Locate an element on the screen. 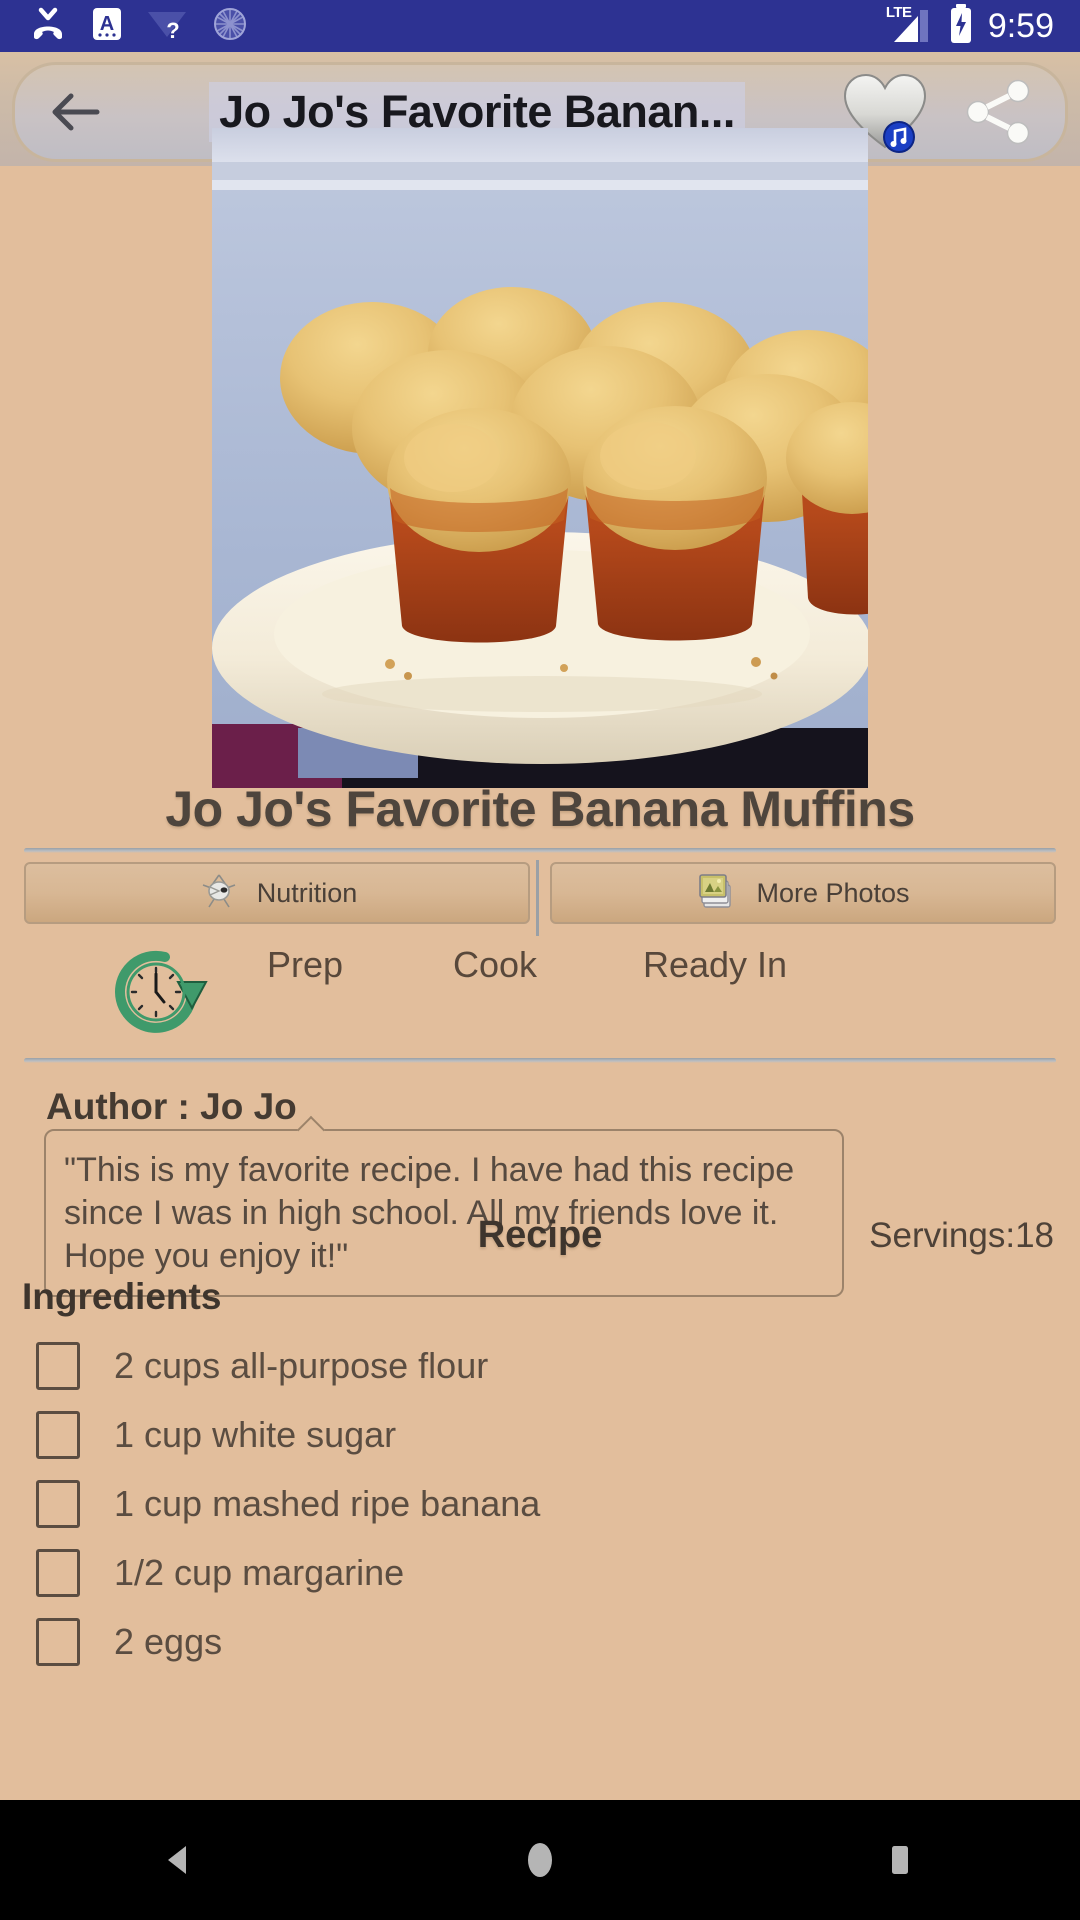  cook-label: Cook is located at coordinates (495, 964).